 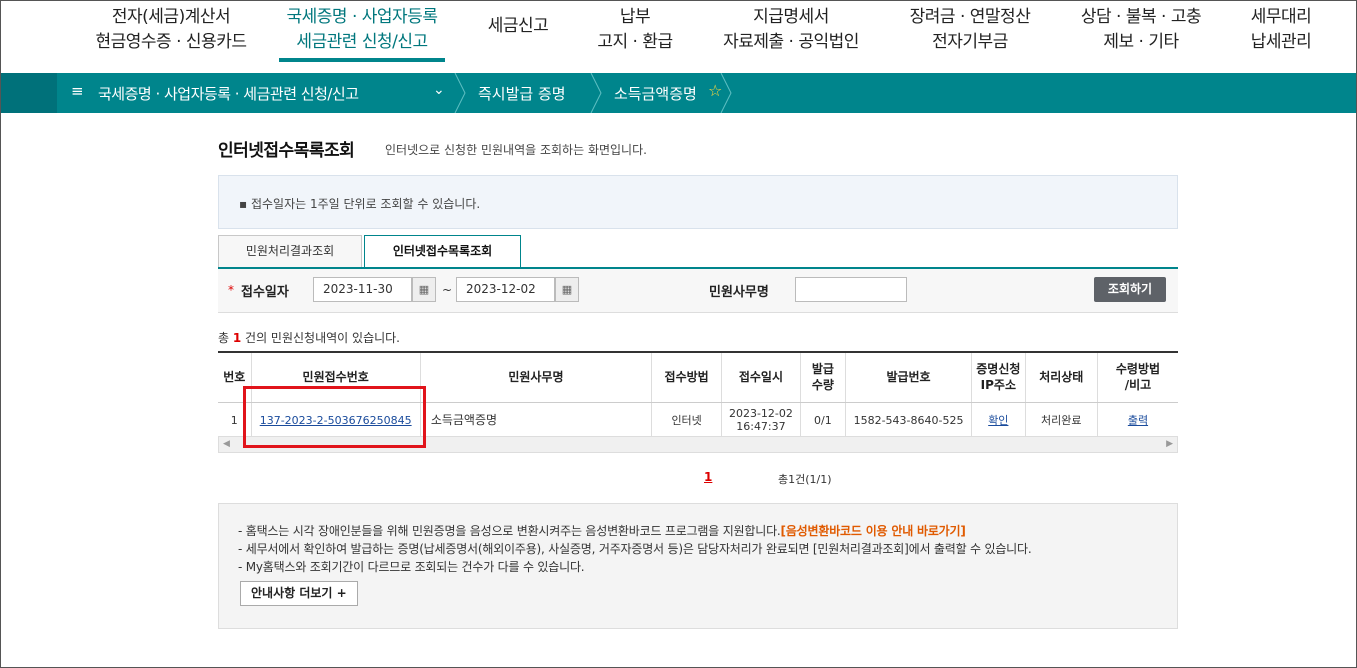 What do you see at coordinates (698, 202) in the screenshot?
I see `notice-box: ▪ 접수일자는 1주일 단위로 조회할 수 있습니다.` at bounding box center [698, 202].